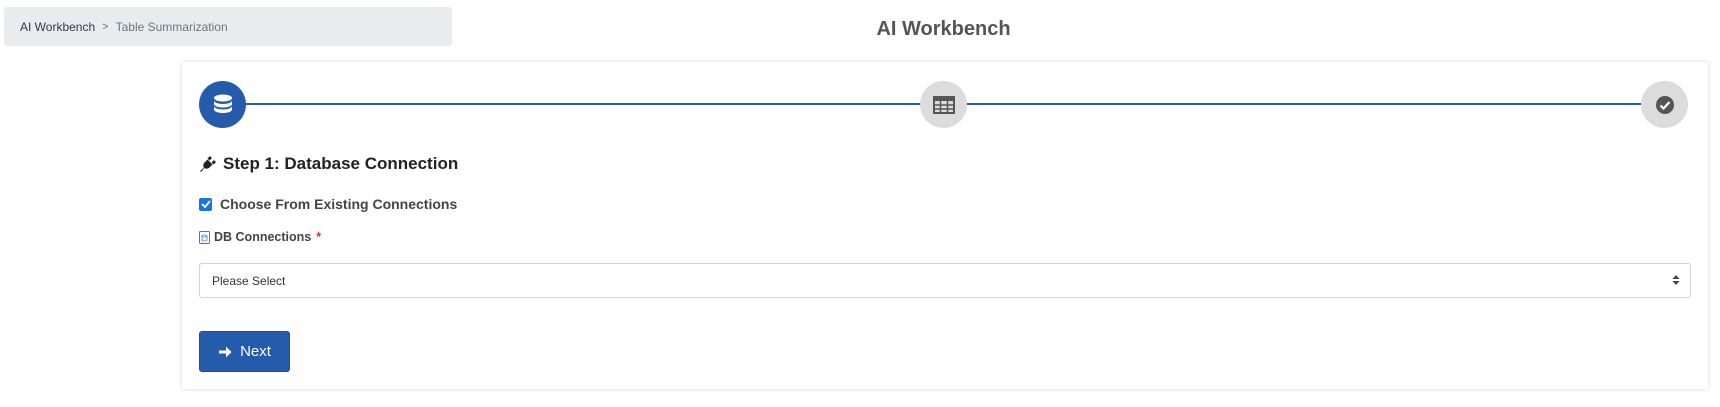  Describe the element at coordinates (341, 163) in the screenshot. I see `step-heading-text: Step 1: Database Connection` at that location.